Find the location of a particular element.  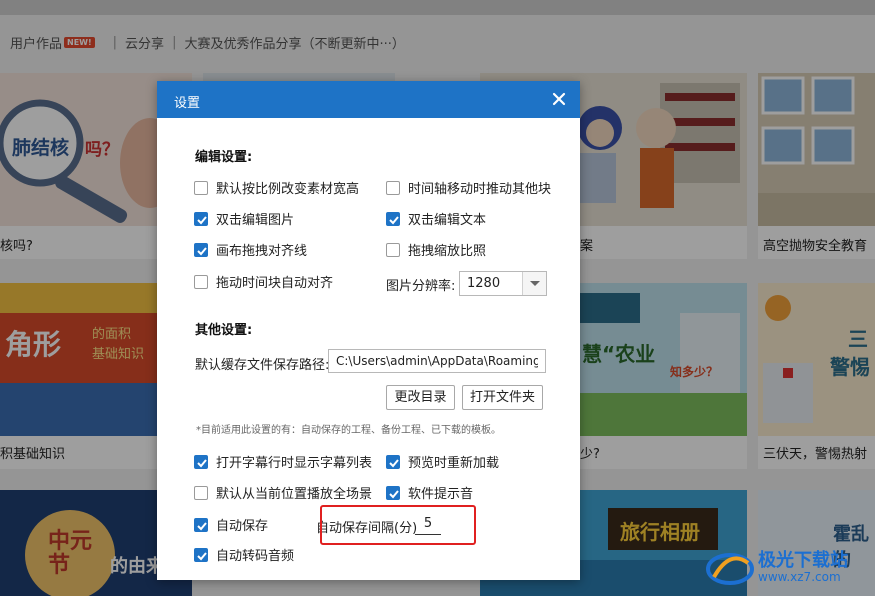

option-timeline-push: 时间轴移动时推动其他块 is located at coordinates (468, 187).